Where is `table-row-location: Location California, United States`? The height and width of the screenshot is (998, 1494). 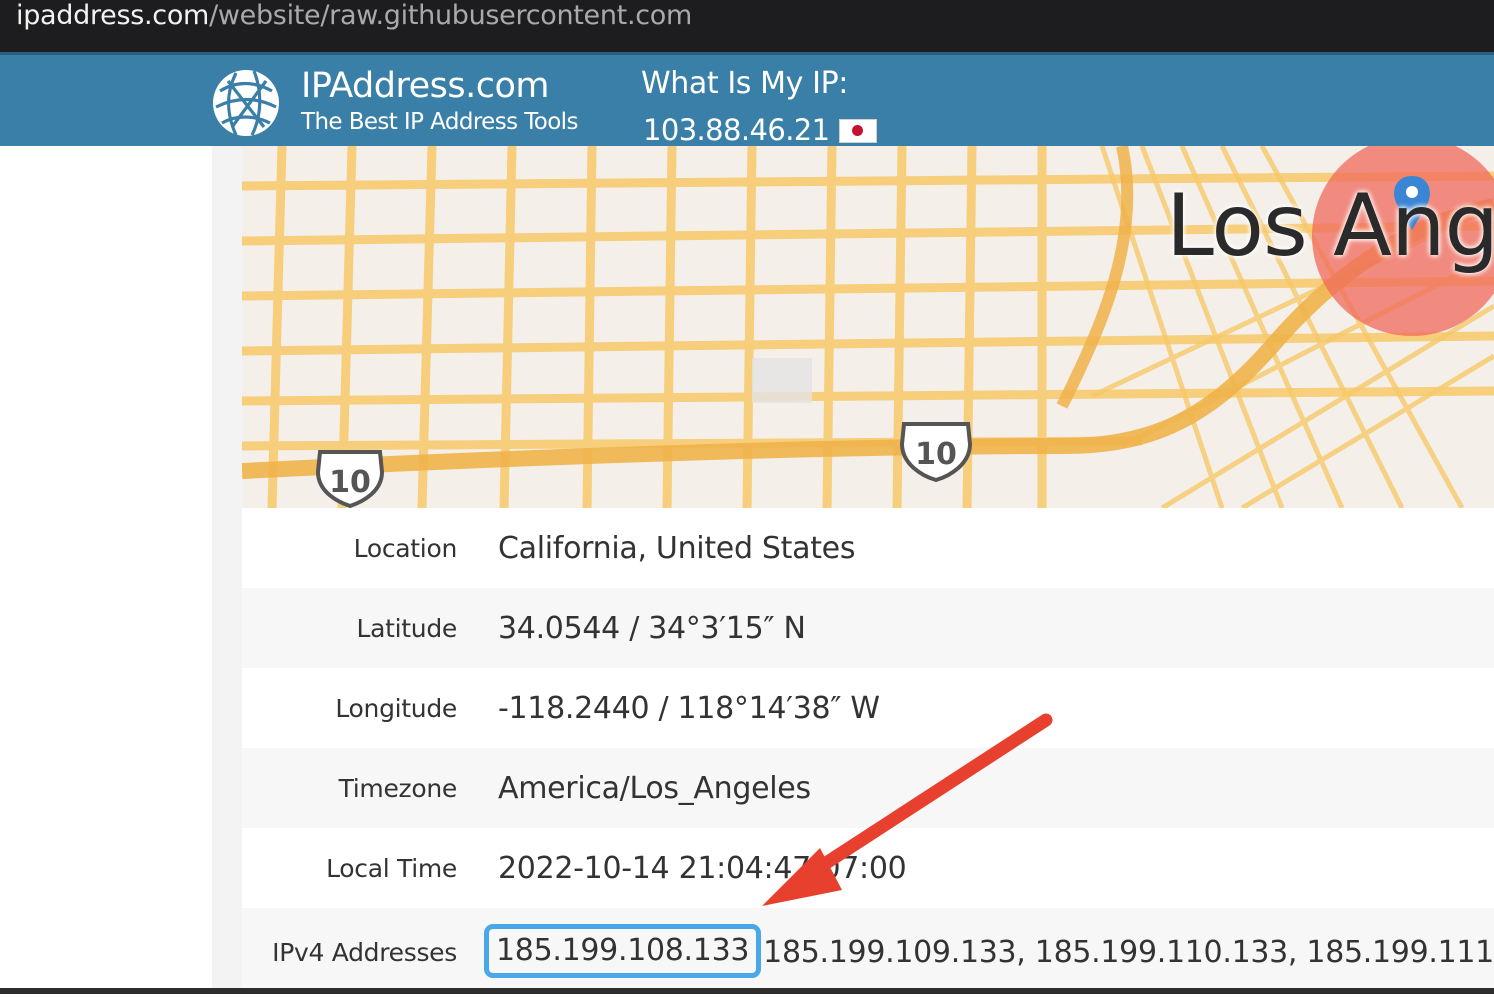
table-row-location: Location California, United States is located at coordinates (868, 548).